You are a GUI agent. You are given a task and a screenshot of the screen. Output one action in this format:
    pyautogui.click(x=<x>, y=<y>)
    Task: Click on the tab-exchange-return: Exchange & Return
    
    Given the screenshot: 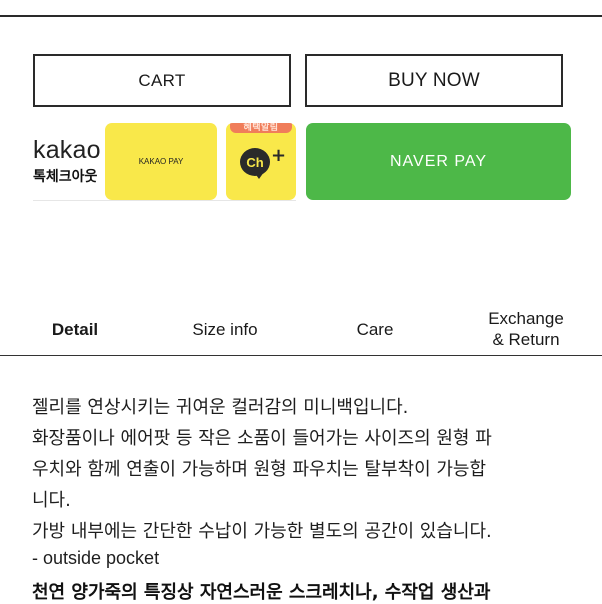 What is the action you would take?
    pyautogui.click(x=526, y=329)
    